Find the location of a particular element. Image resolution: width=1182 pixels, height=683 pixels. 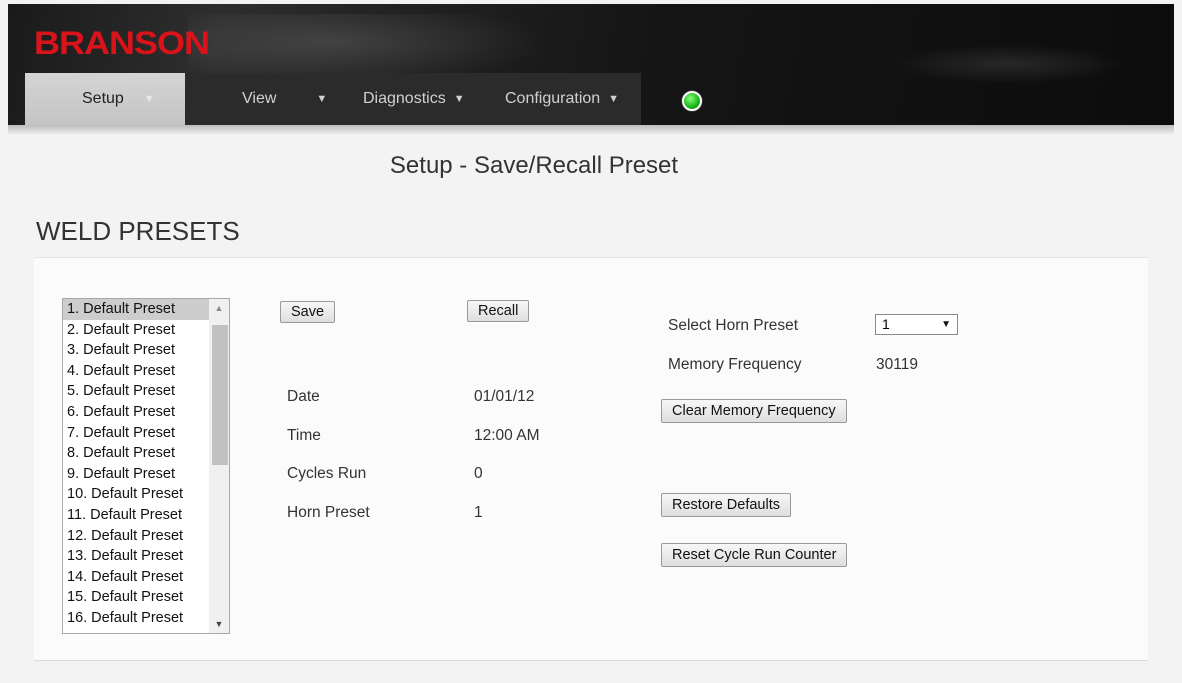

nav-diagnostics: Diagnostics ▼ is located at coordinates (424, 99).